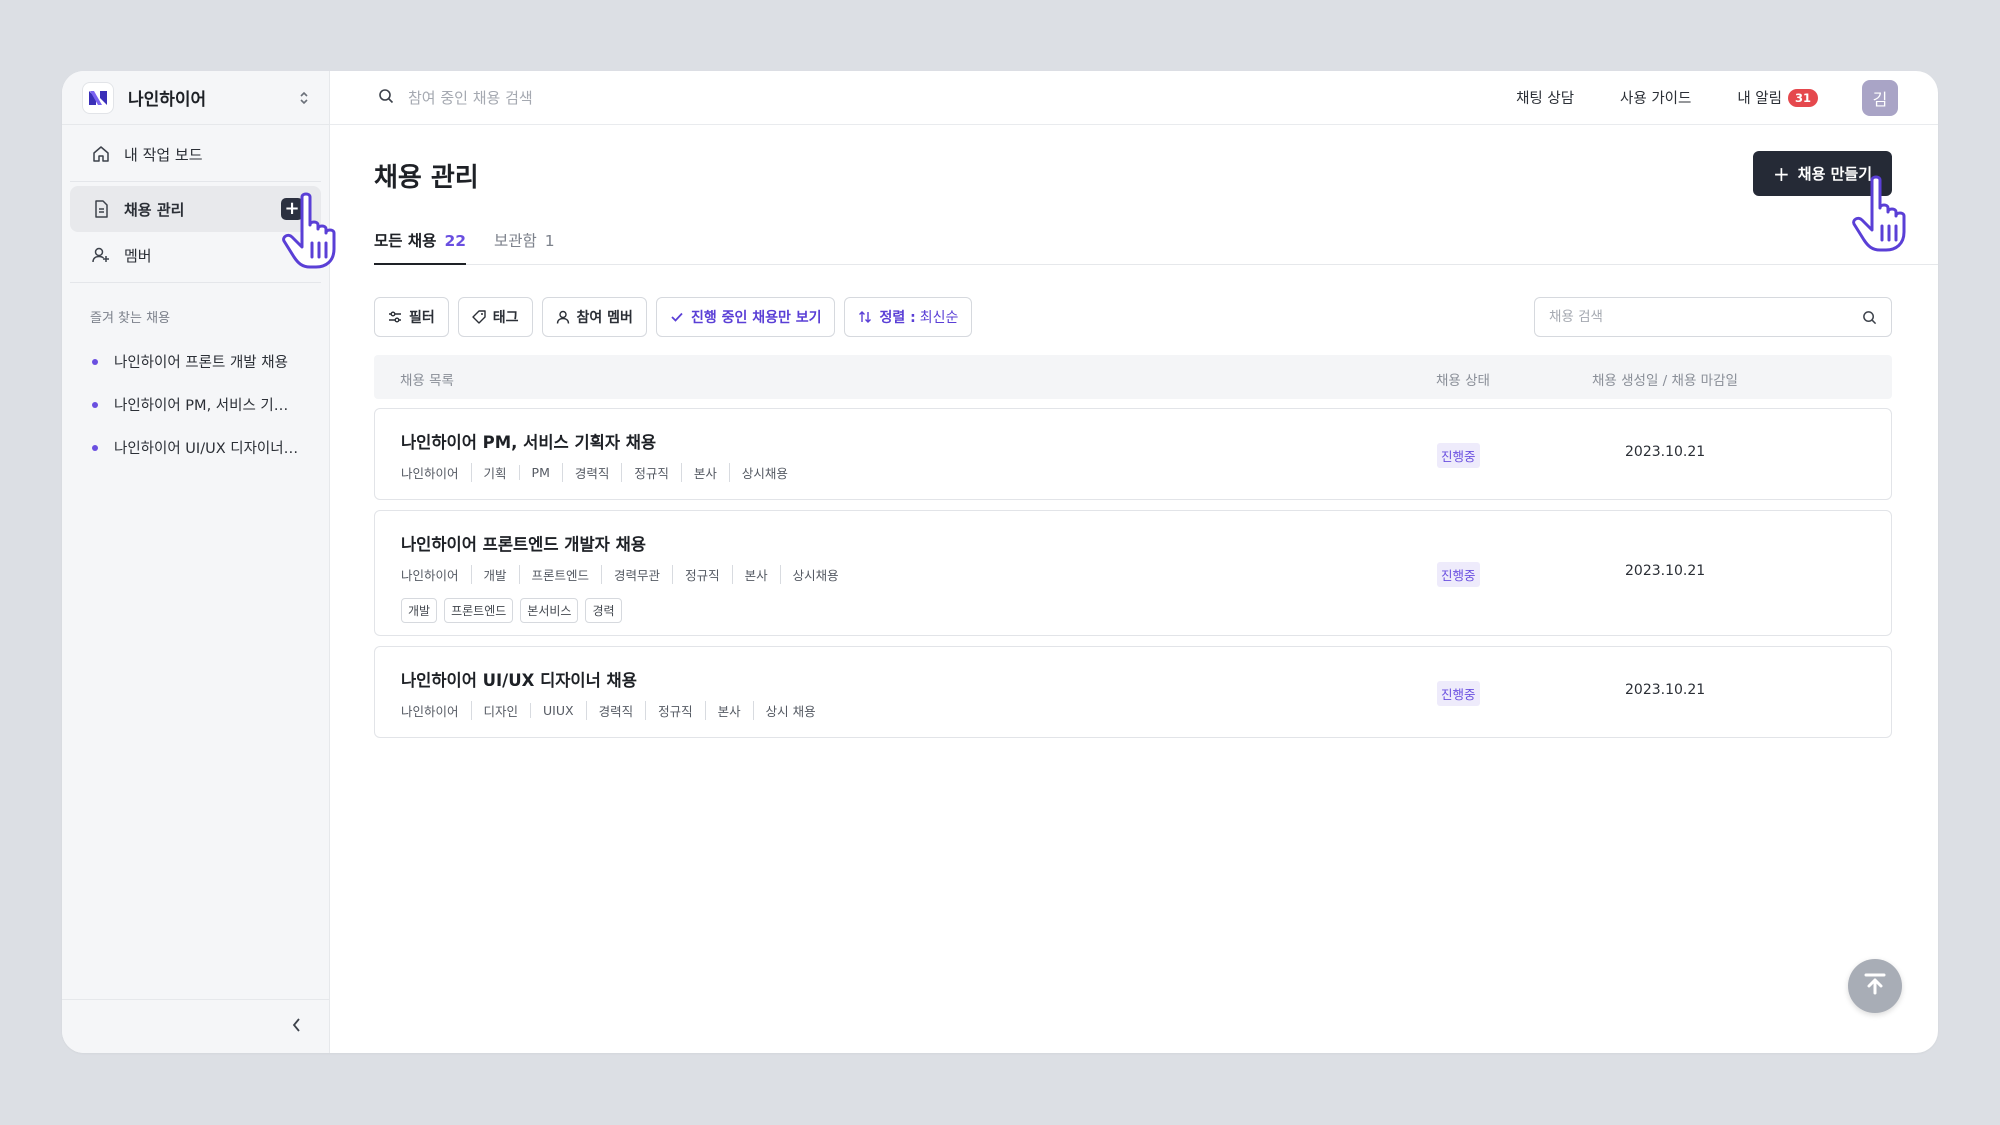  I want to click on sidebar-item-dashboard: 내 작업 보드, so click(195, 154).